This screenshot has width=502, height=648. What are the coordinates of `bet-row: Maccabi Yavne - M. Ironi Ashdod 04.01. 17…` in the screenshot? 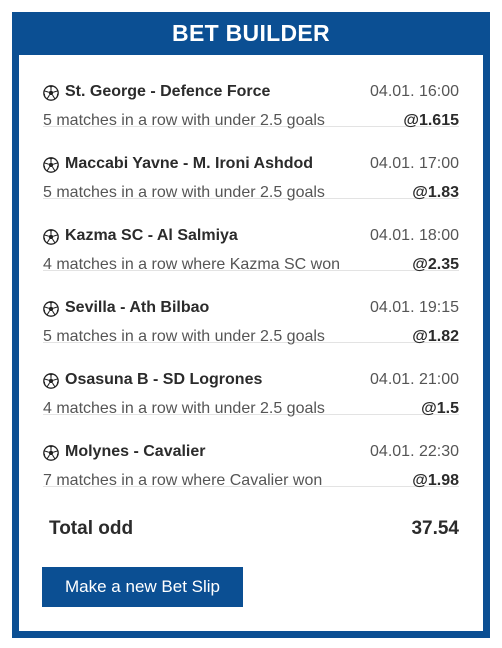 It's located at (251, 164).